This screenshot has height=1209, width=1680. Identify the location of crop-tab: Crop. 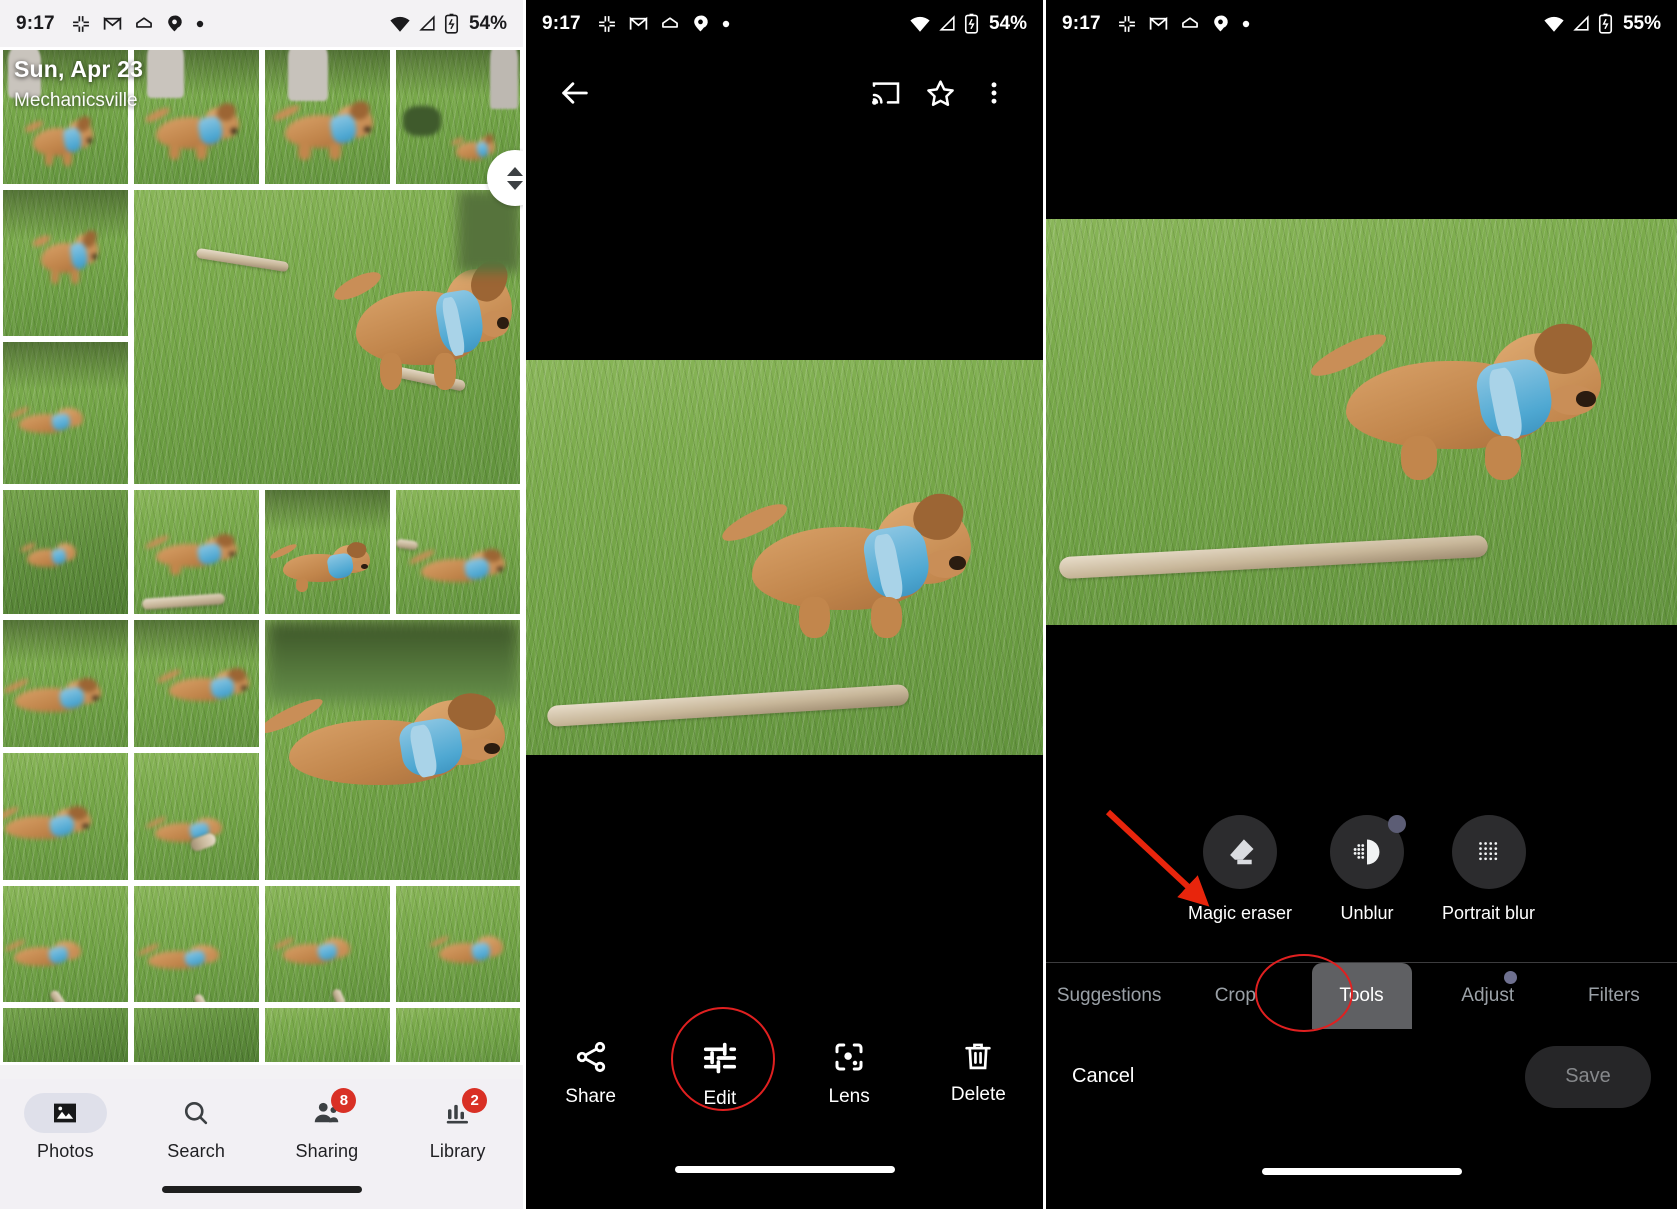
(1235, 996).